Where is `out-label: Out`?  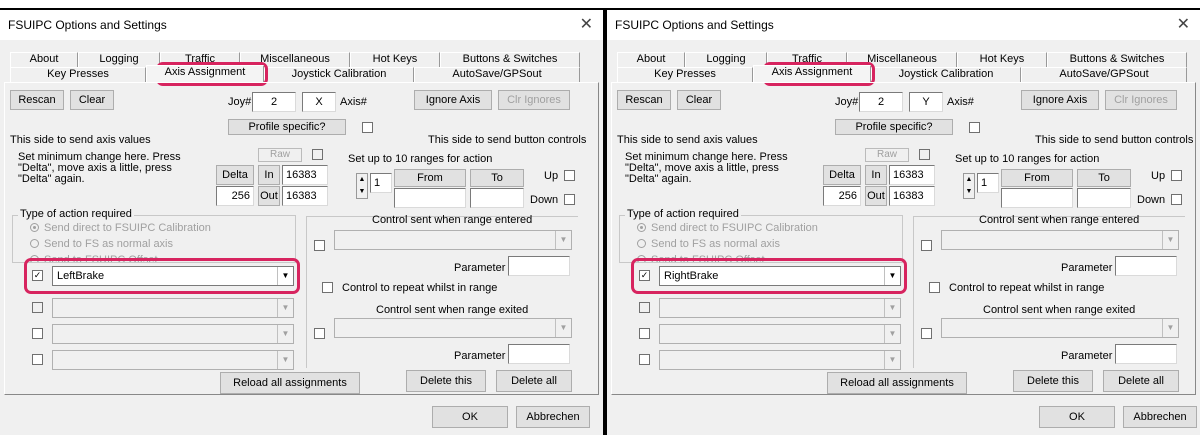 out-label: Out is located at coordinates (876, 196).